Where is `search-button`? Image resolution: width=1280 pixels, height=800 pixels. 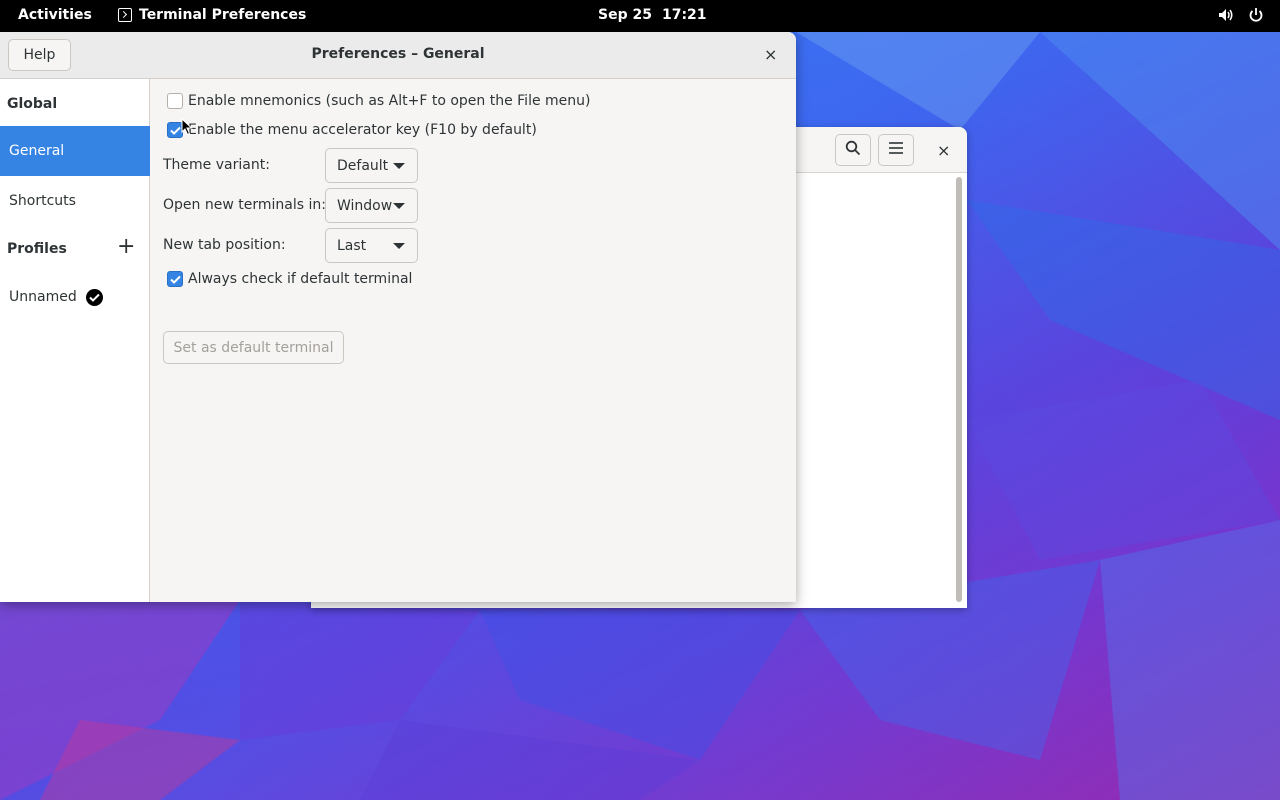
search-button is located at coordinates (853, 150).